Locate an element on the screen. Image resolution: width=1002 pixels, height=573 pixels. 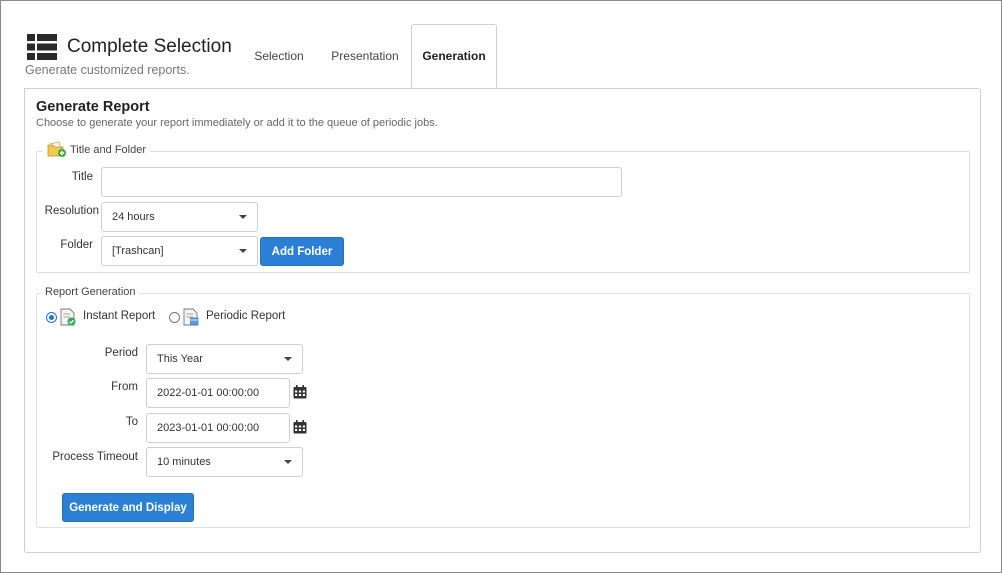
folder-select: [Trashcan] is located at coordinates (179, 251).